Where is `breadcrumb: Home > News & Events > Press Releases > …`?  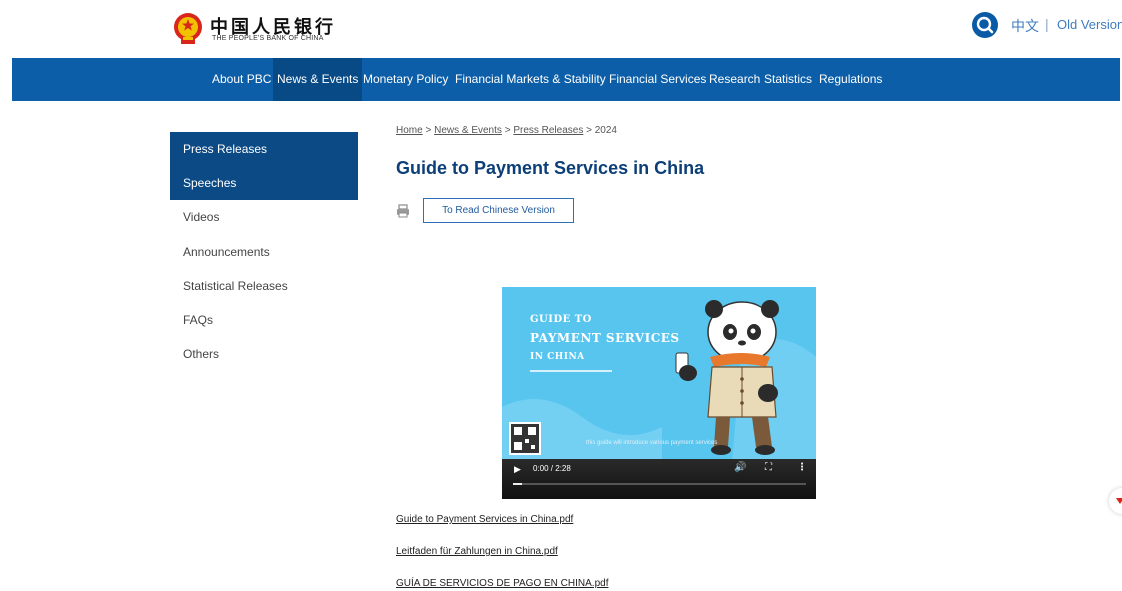 breadcrumb: Home > News & Events > Press Releases > … is located at coordinates (506, 130).